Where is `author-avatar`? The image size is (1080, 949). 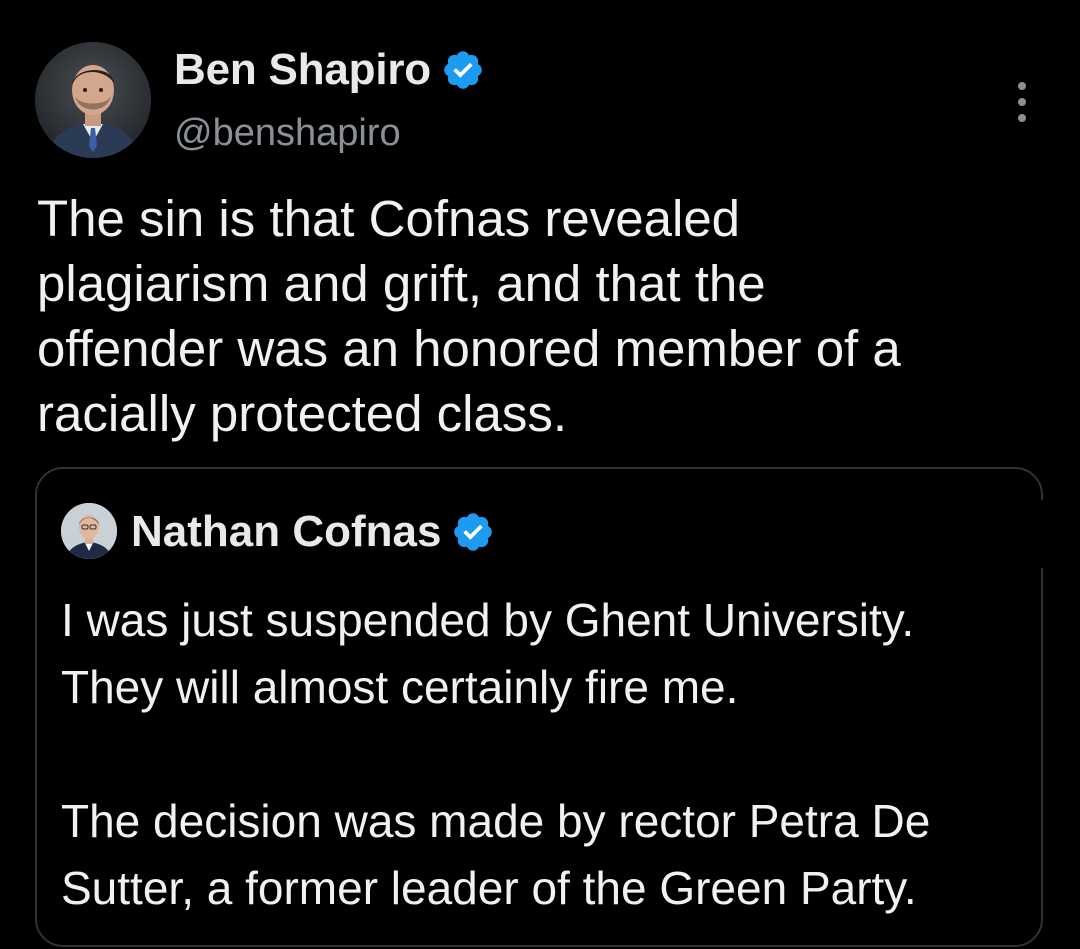 author-avatar is located at coordinates (93, 100).